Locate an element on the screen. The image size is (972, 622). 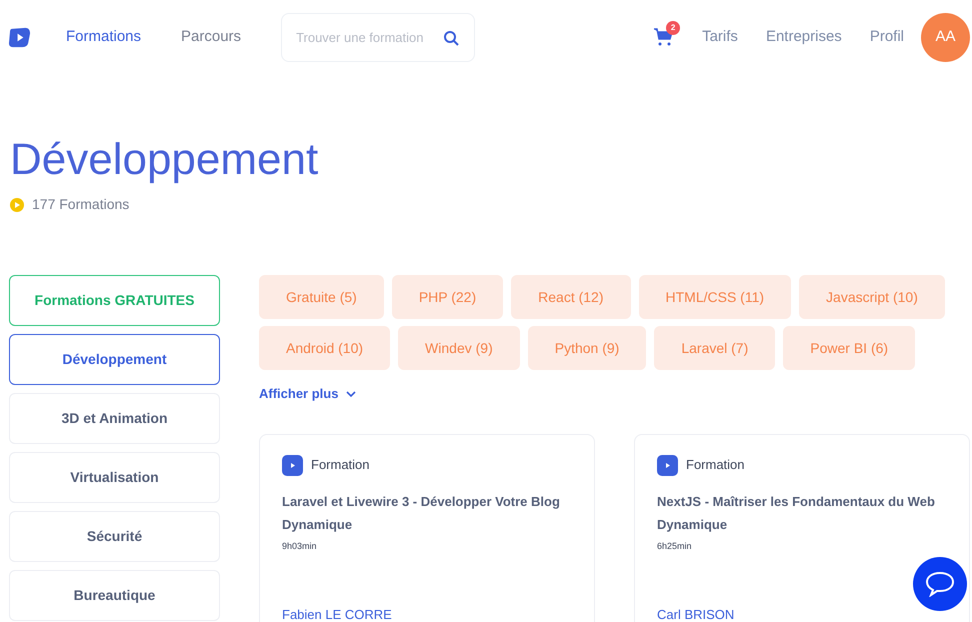
cart-badge: 2 is located at coordinates (673, 28).